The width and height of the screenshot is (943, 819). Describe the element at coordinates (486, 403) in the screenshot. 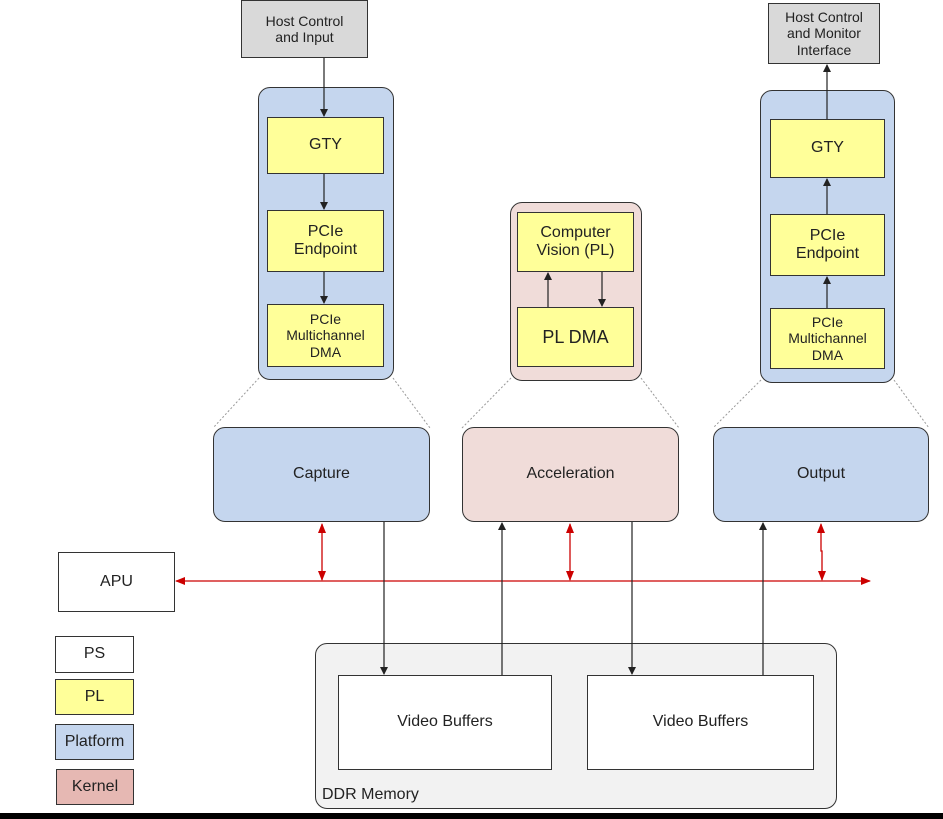

I see `zoom-line-accel-left` at that location.